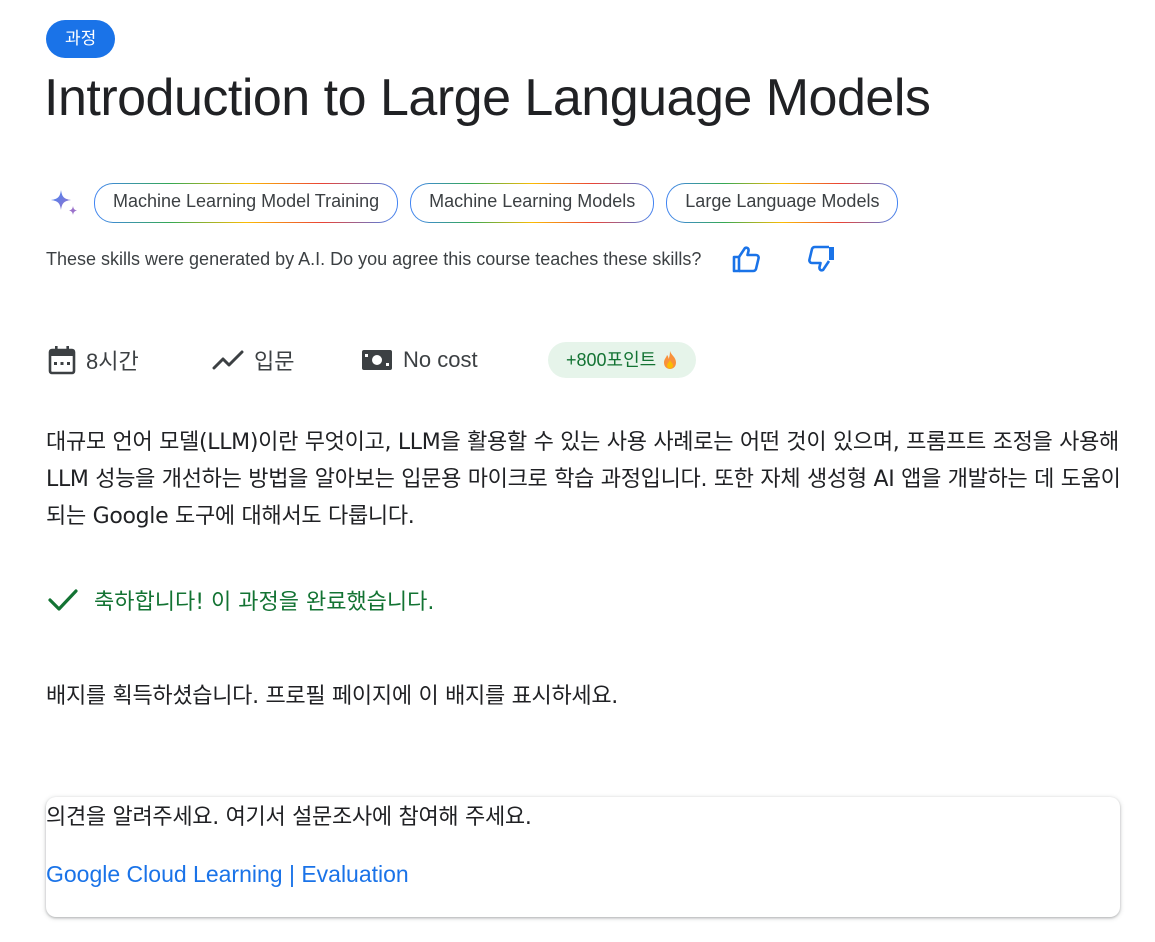 The image size is (1155, 942). Describe the element at coordinates (532, 203) in the screenshot. I see `skill-chip: Machine Learning Models` at that location.